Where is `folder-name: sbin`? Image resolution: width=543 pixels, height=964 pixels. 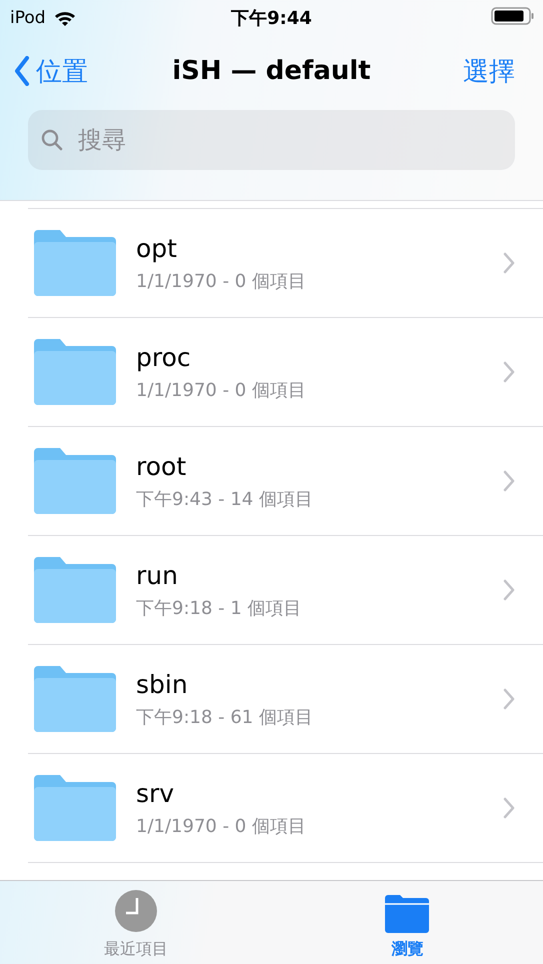 folder-name: sbin is located at coordinates (162, 684).